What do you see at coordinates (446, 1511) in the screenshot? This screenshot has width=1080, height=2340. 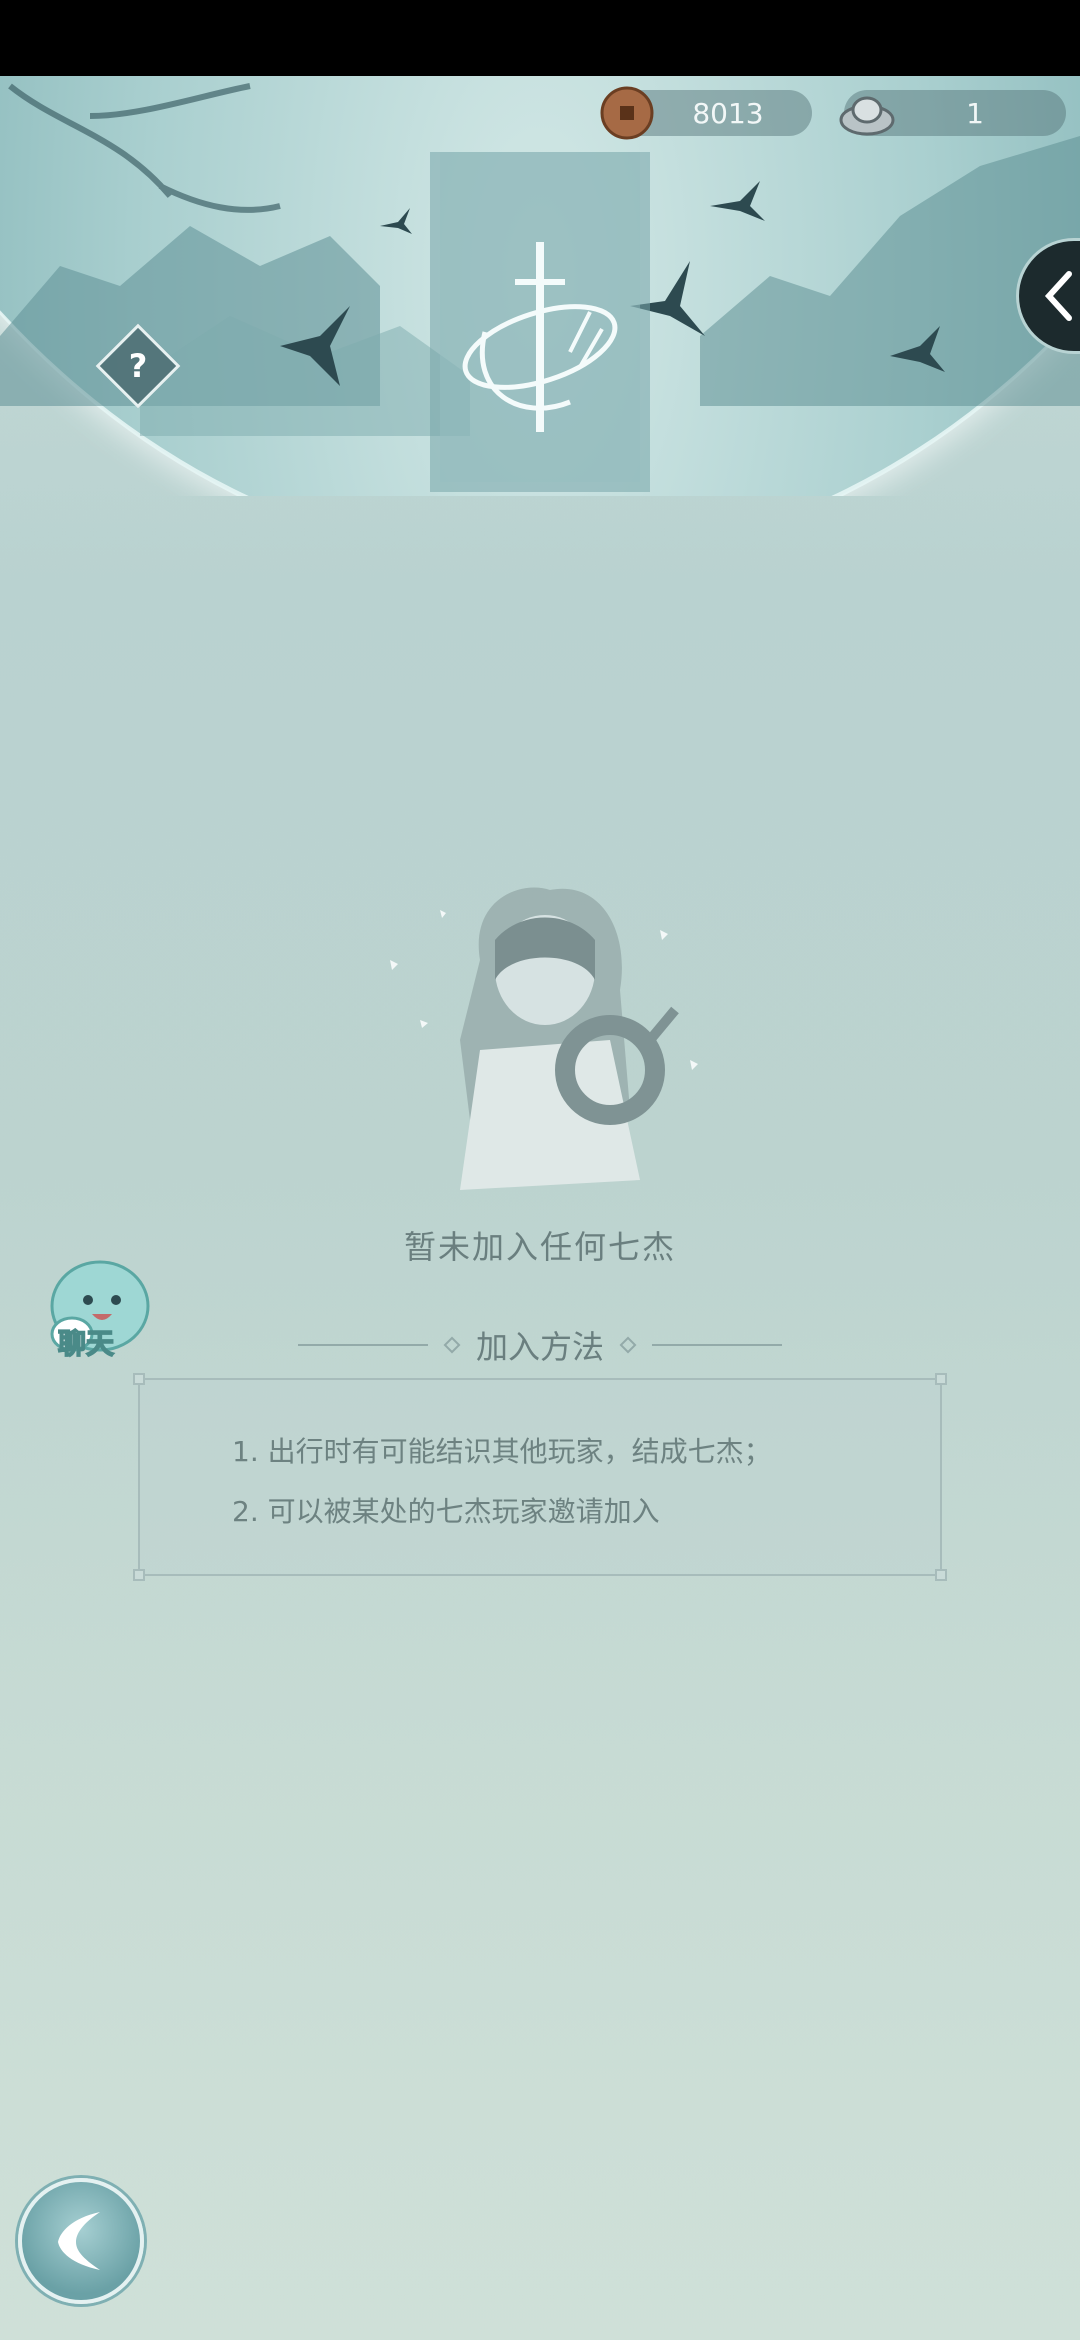 I see `join-method-item-2: 2. 可以被某处的七杰玩家邀请加入` at bounding box center [446, 1511].